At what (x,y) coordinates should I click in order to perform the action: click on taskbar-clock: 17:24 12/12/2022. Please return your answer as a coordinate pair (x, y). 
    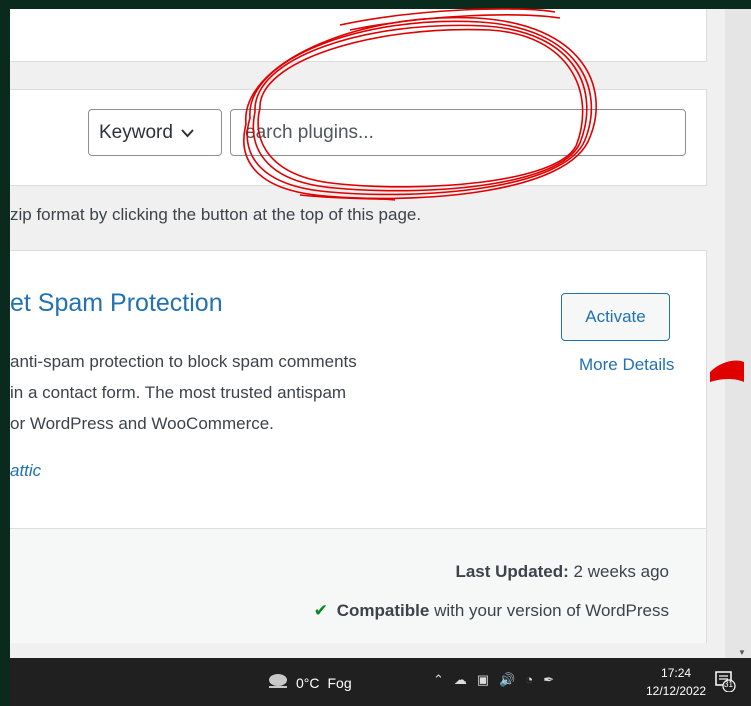
    Looking at the image, I should click on (676, 682).